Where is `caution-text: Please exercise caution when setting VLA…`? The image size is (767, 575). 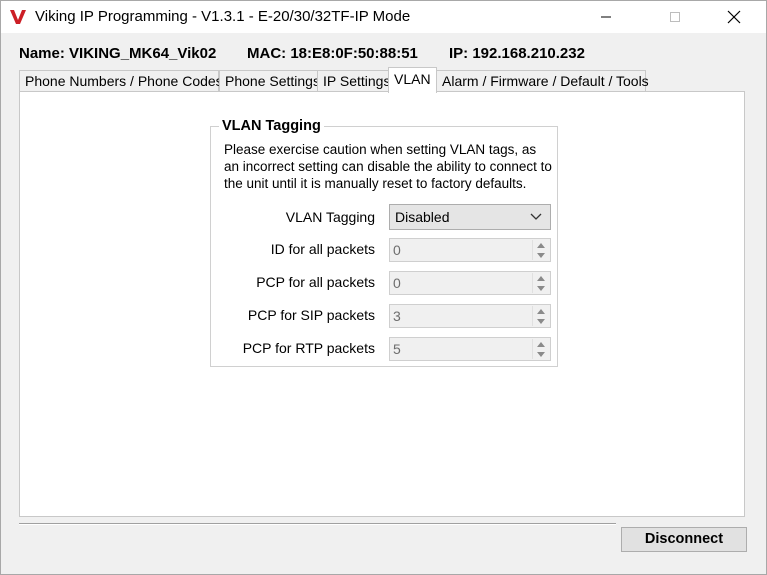 caution-text: Please exercise caution when setting VLA… is located at coordinates (388, 166).